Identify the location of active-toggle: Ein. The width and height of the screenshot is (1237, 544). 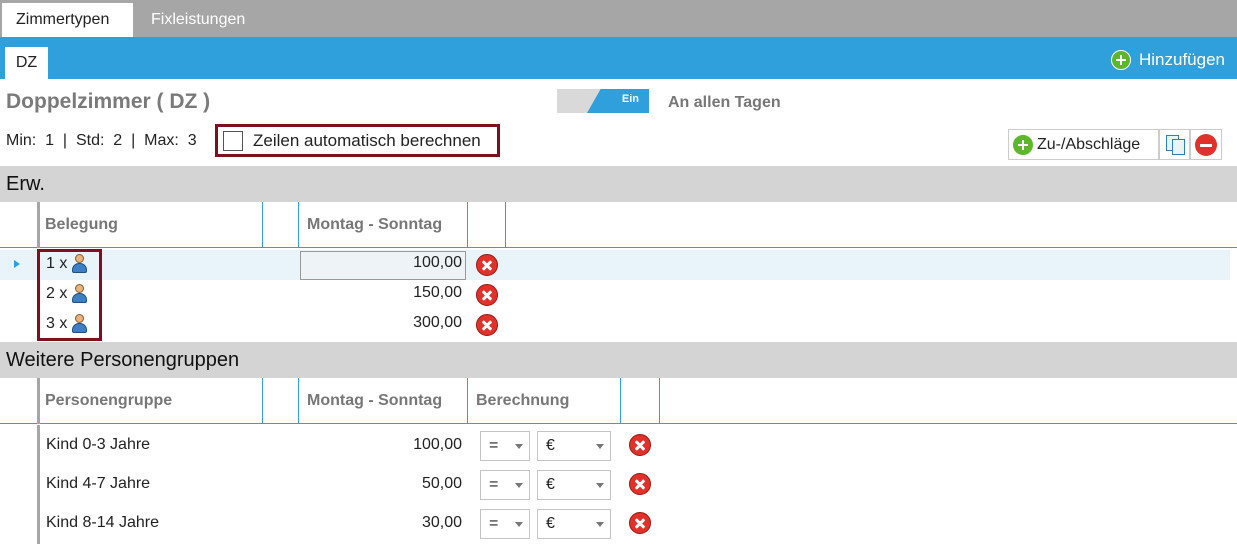
(603, 101).